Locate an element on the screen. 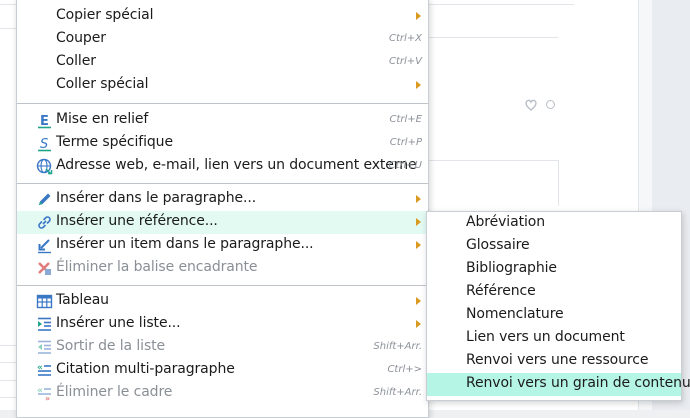  menu-item-couper: Couper Ctrl+X is located at coordinates (222, 39).